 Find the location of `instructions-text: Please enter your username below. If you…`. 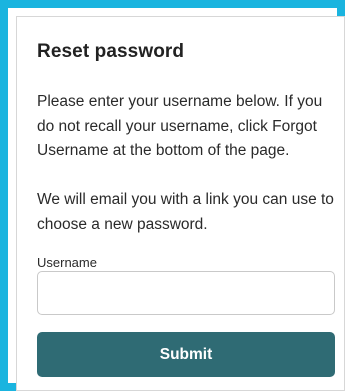

instructions-text: Please enter your username below. If you… is located at coordinates (180, 126).